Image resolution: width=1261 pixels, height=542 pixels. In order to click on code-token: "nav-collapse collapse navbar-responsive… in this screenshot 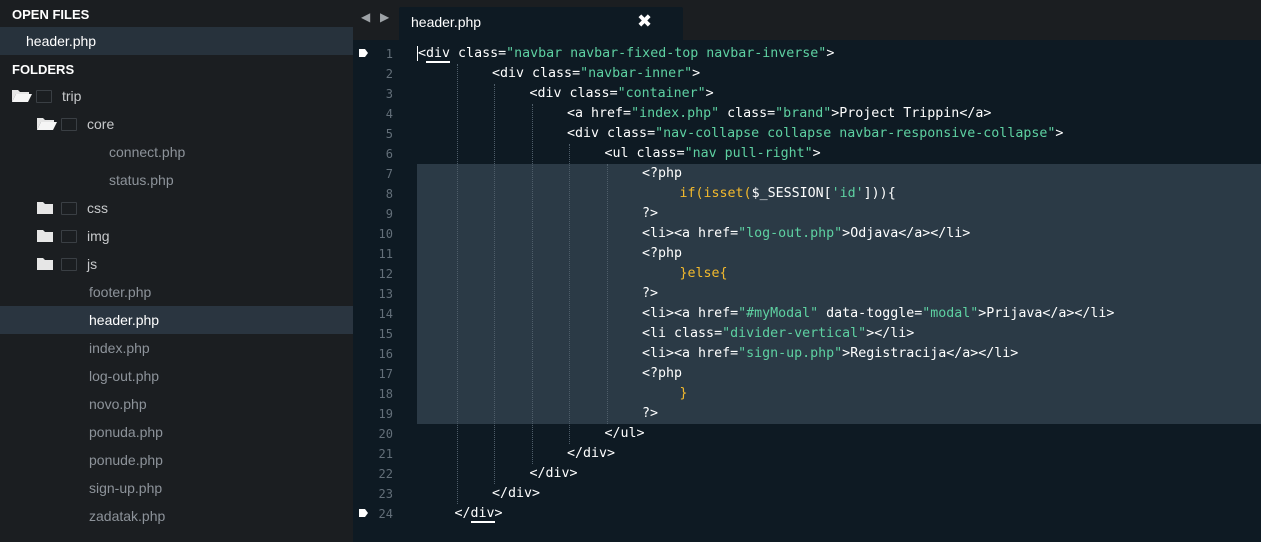, I will do `click(855, 133)`.